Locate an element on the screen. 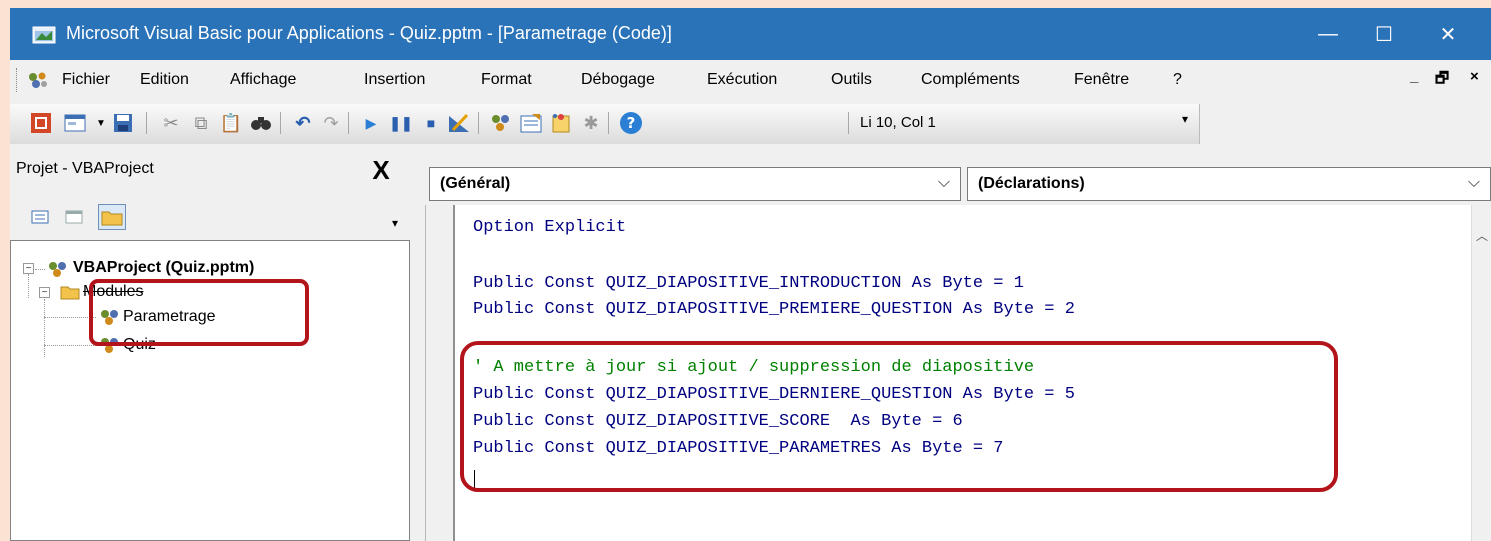 The height and width of the screenshot is (541, 1491). tree-root-vbaproject: VBAProject (Quiz.pptm) is located at coordinates (163, 268).